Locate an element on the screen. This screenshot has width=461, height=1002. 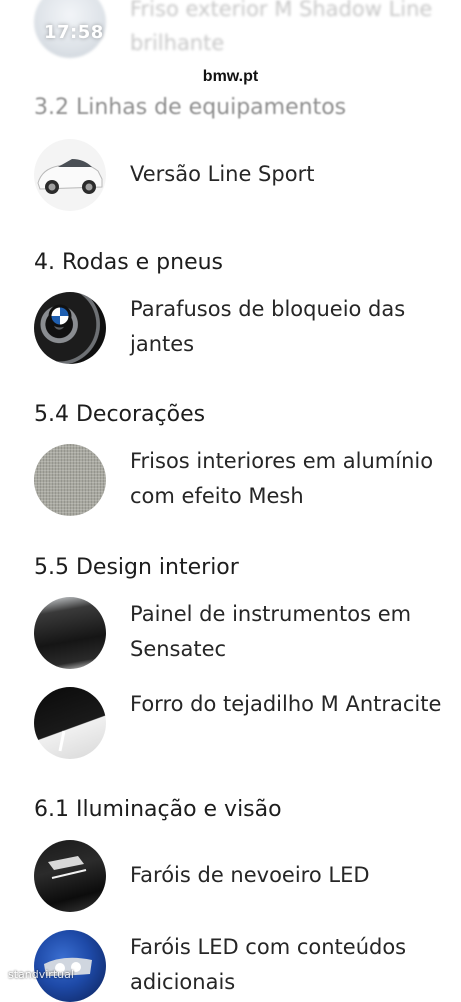
car-thumbnail-icon is located at coordinates (70, 175).